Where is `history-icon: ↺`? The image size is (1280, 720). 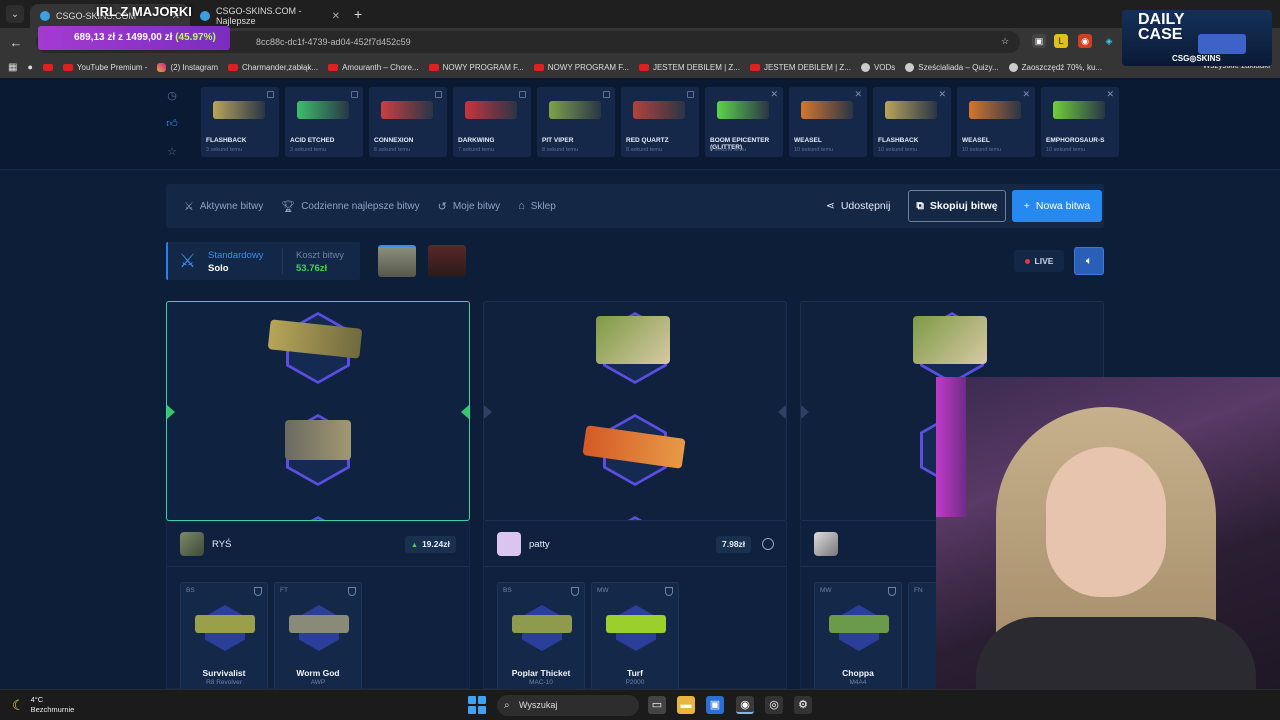 history-icon: ↺ is located at coordinates (442, 206).